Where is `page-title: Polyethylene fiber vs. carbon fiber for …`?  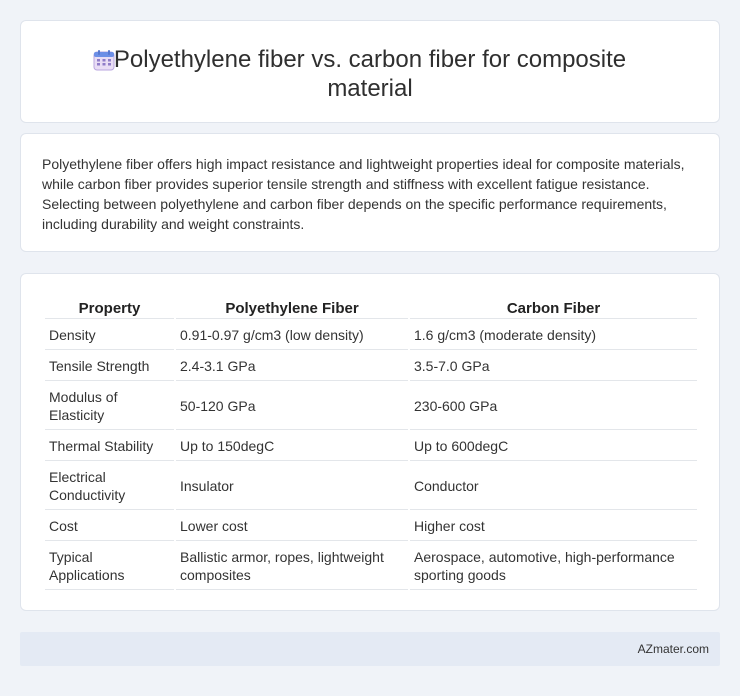
page-title: Polyethylene fiber vs. carbon fiber for … is located at coordinates (370, 74).